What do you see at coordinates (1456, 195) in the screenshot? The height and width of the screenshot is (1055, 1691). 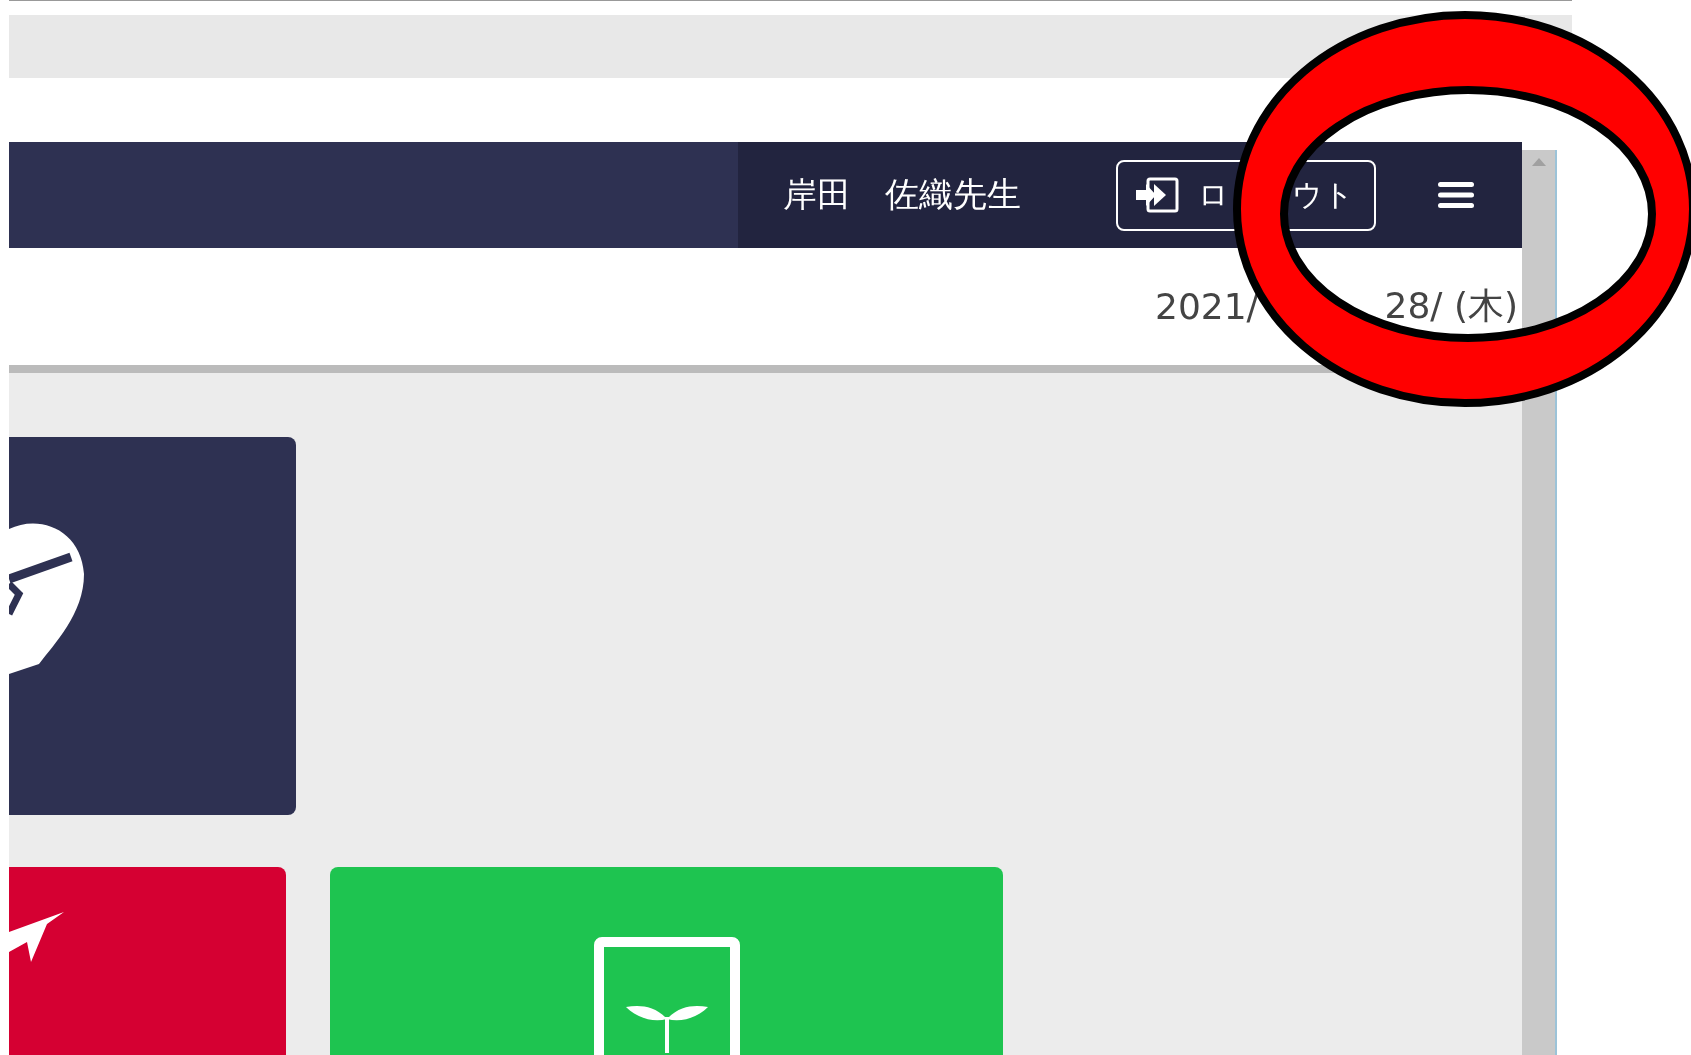 I see `menu-icon` at bounding box center [1456, 195].